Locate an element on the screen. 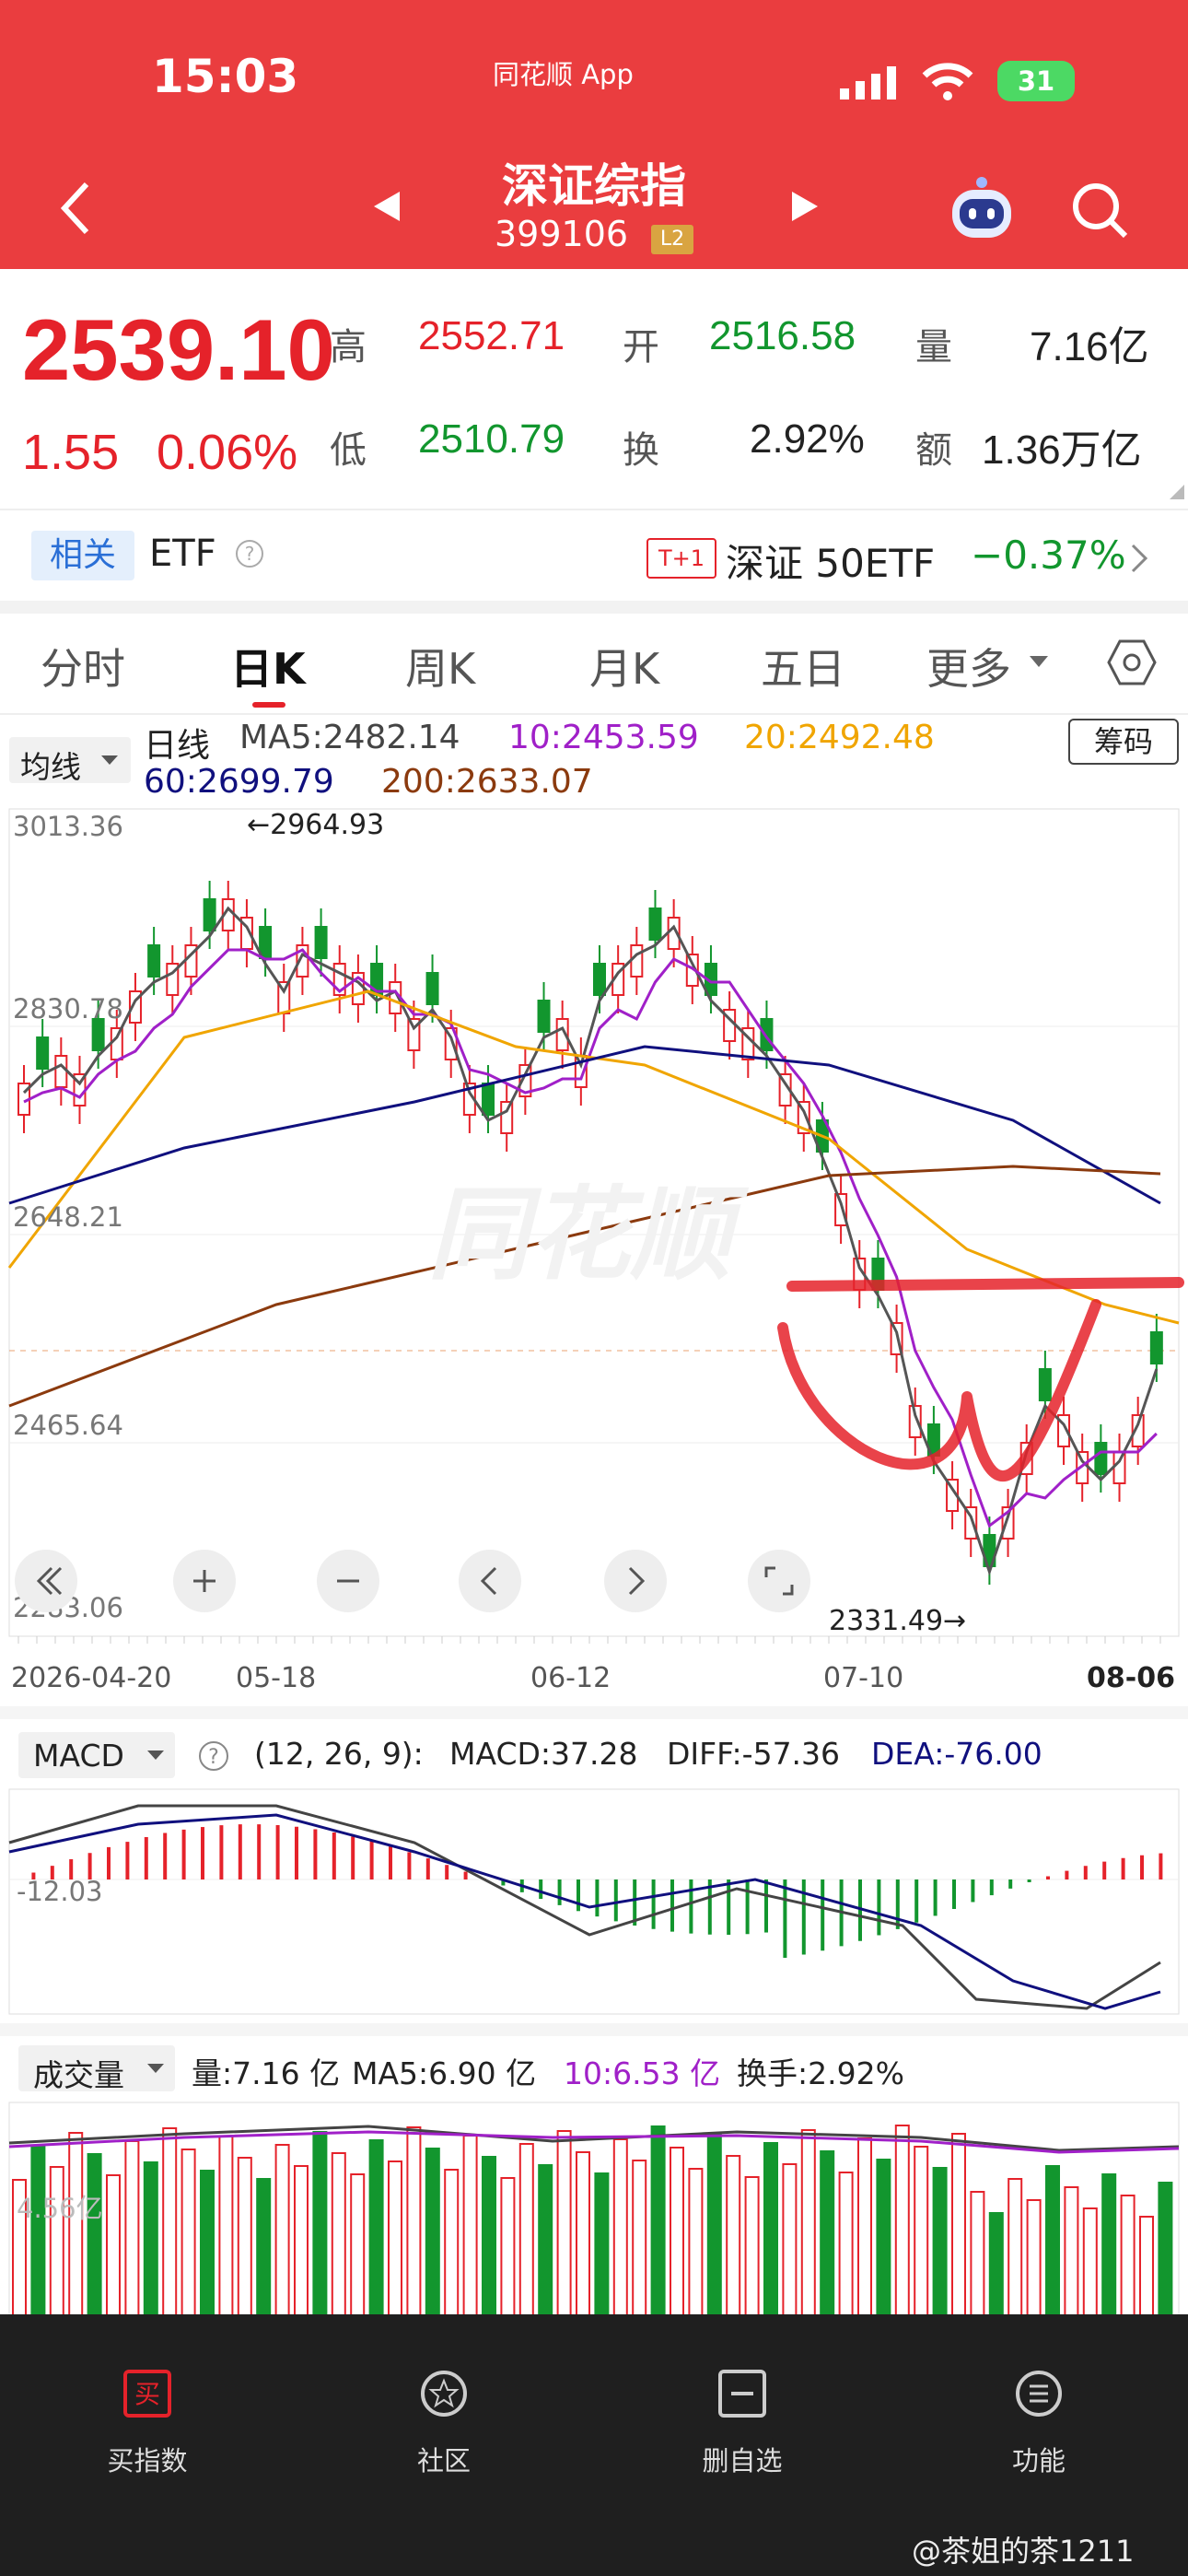 The image size is (1188, 2576). diff-line is located at coordinates (584, 1907).